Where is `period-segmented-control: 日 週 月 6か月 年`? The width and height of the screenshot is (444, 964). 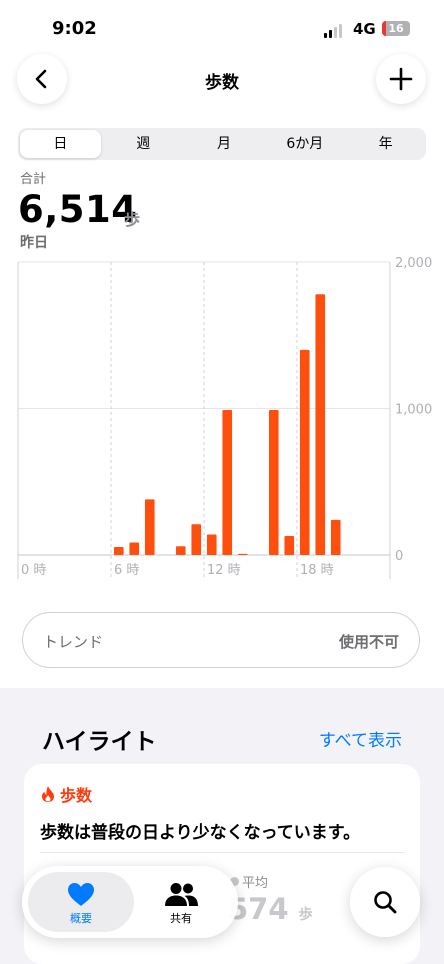 period-segmented-control: 日 週 月 6か月 年 is located at coordinates (222, 144).